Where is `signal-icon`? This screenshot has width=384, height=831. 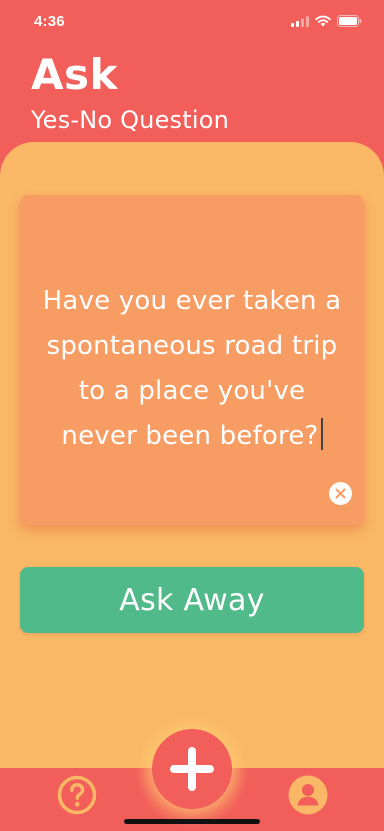 signal-icon is located at coordinates (300, 21).